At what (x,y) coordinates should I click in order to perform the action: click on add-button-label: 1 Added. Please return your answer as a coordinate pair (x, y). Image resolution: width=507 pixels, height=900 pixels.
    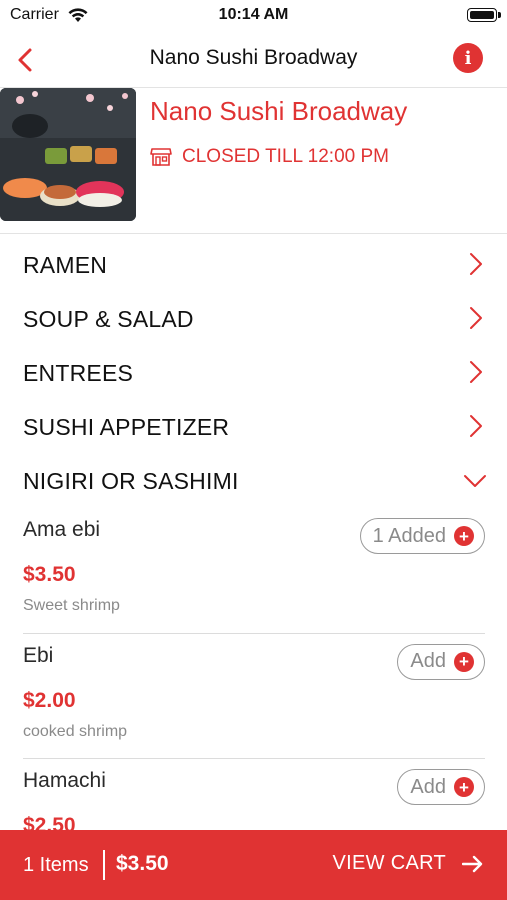
    Looking at the image, I should click on (409, 535).